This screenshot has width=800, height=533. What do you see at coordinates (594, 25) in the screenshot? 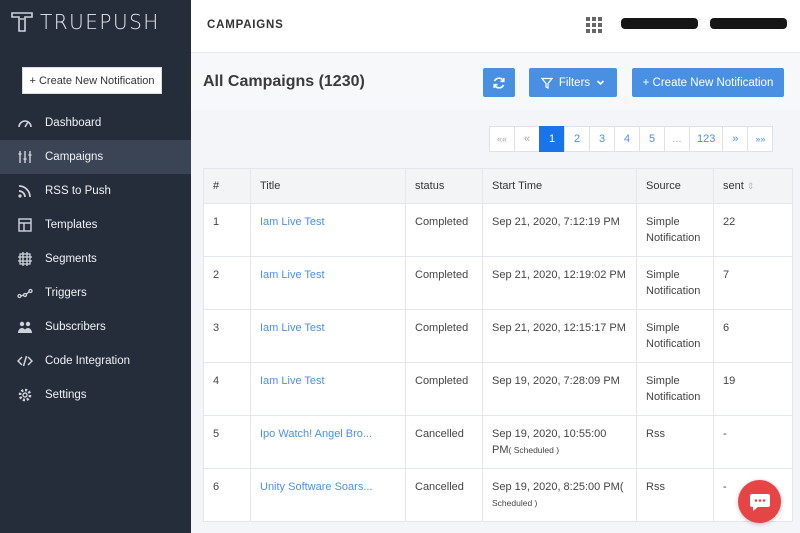
I see `apps-grid-icon` at bounding box center [594, 25].